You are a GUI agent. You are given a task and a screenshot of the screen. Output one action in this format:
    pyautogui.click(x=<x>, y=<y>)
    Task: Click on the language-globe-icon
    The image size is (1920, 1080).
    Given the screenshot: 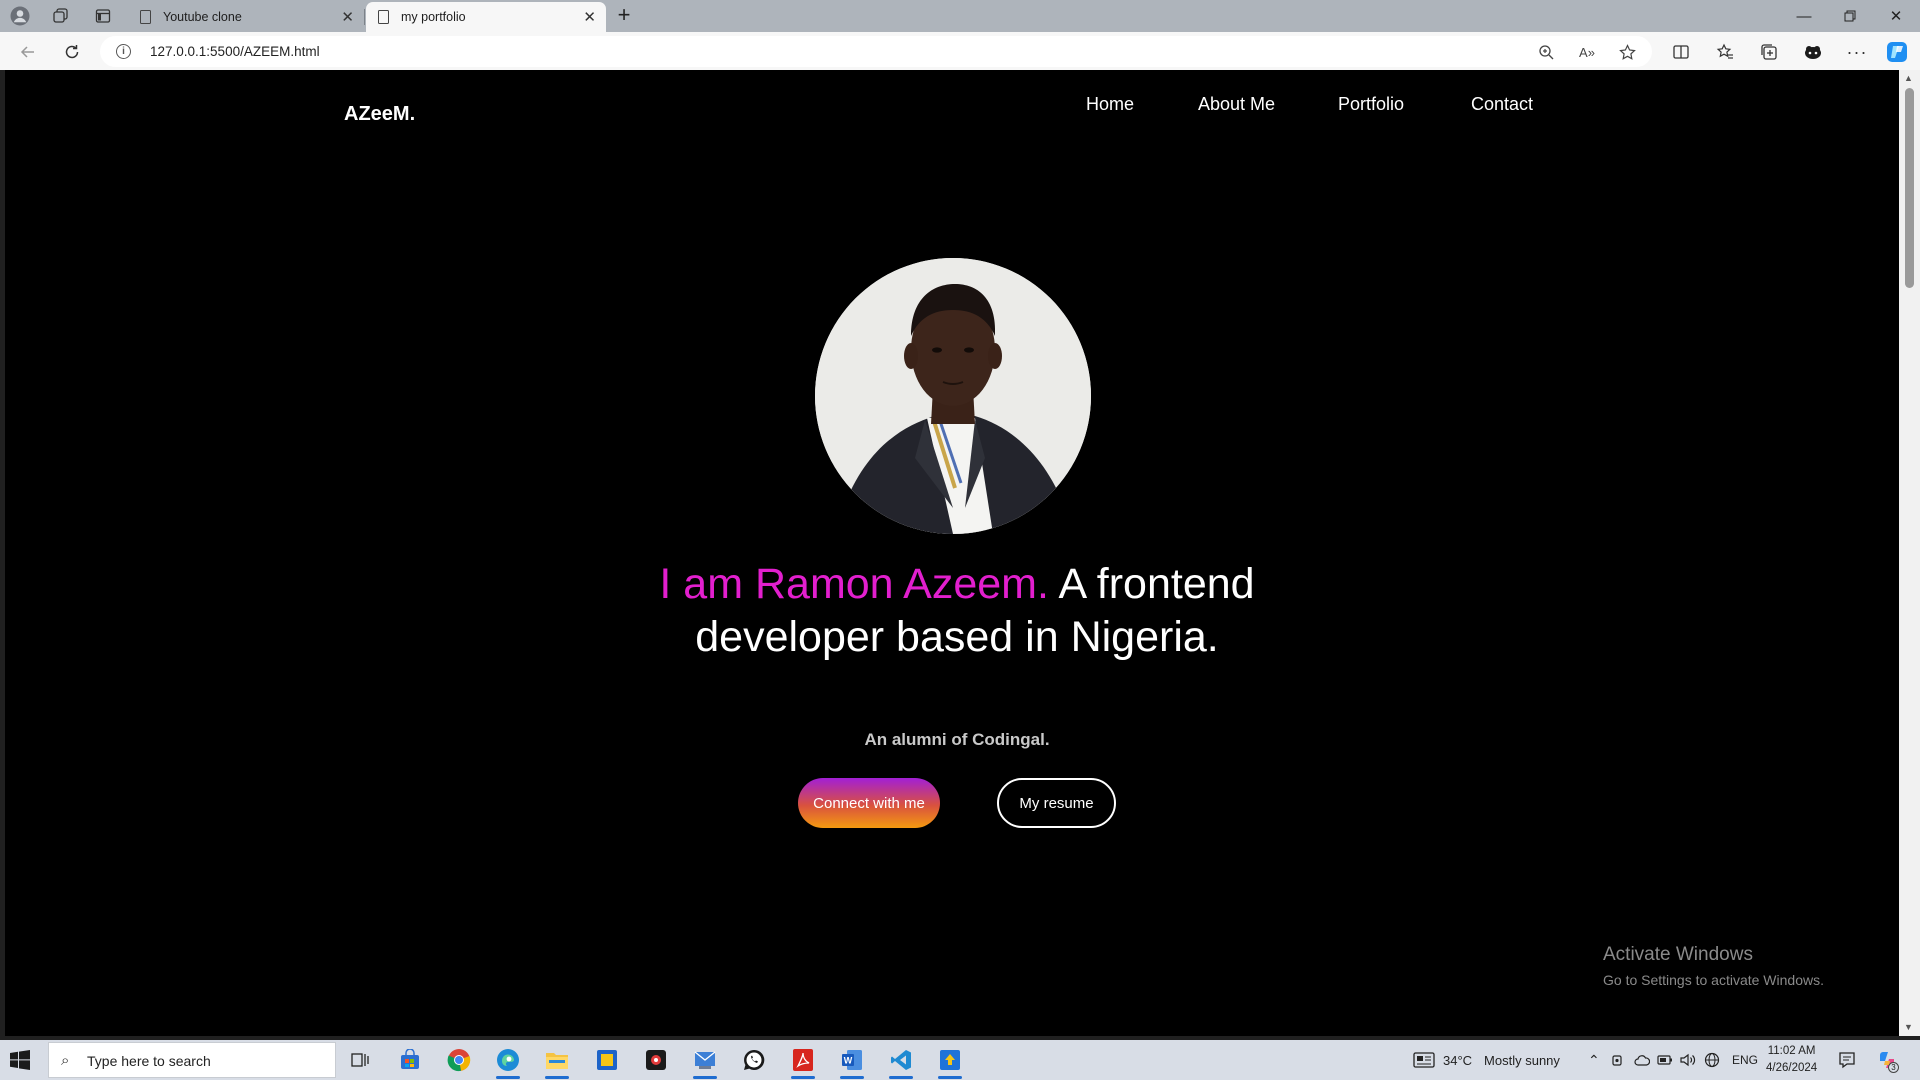 What is the action you would take?
    pyautogui.click(x=1712, y=1060)
    